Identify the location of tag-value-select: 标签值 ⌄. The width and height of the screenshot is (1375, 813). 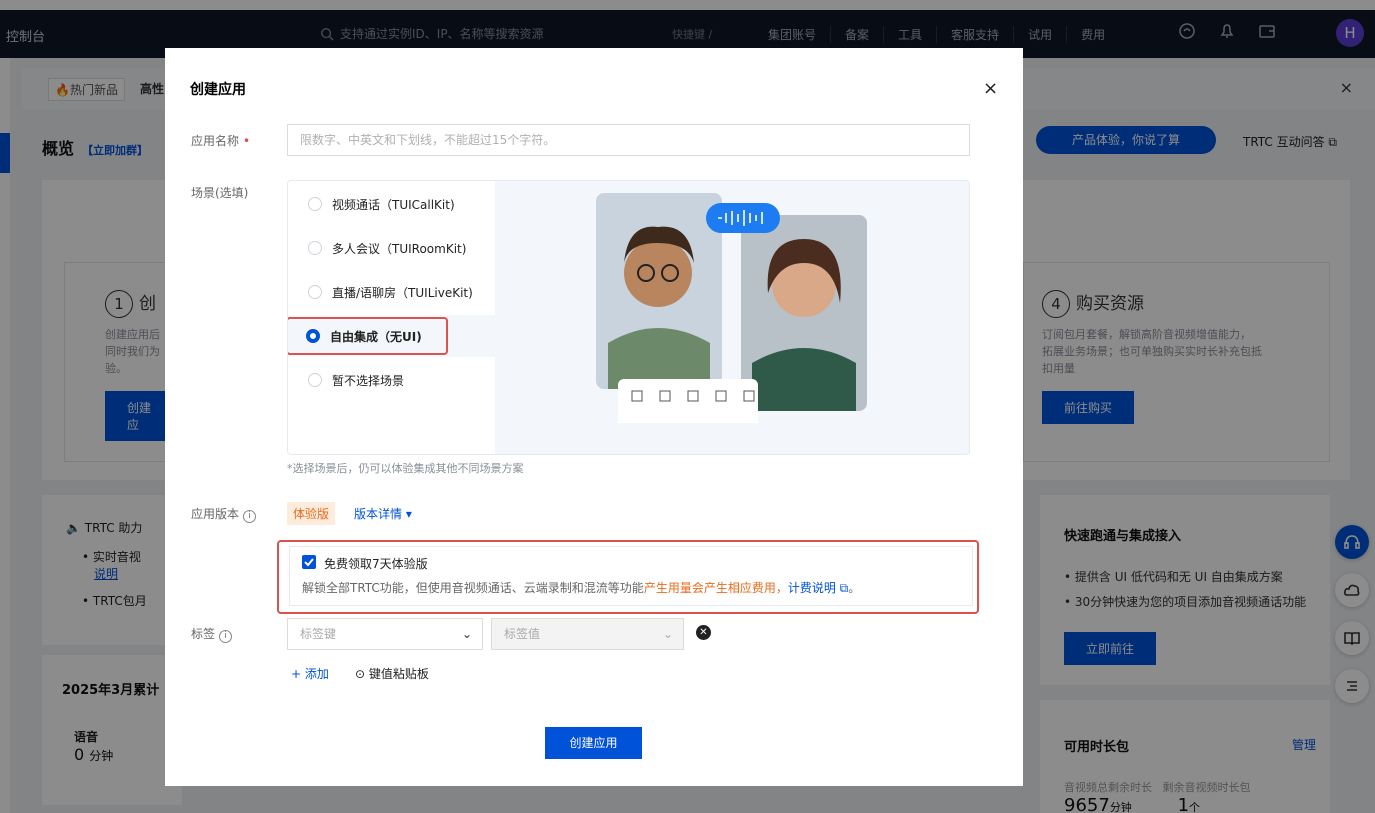
(587, 634).